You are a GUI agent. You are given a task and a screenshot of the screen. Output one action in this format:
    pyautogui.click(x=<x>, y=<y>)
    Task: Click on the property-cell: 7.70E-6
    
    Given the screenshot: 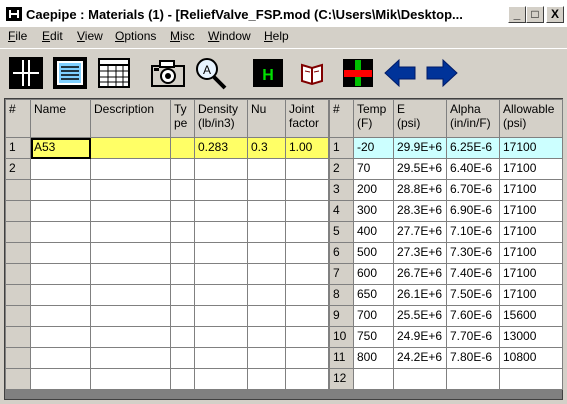 What is the action you would take?
    pyautogui.click(x=473, y=337)
    